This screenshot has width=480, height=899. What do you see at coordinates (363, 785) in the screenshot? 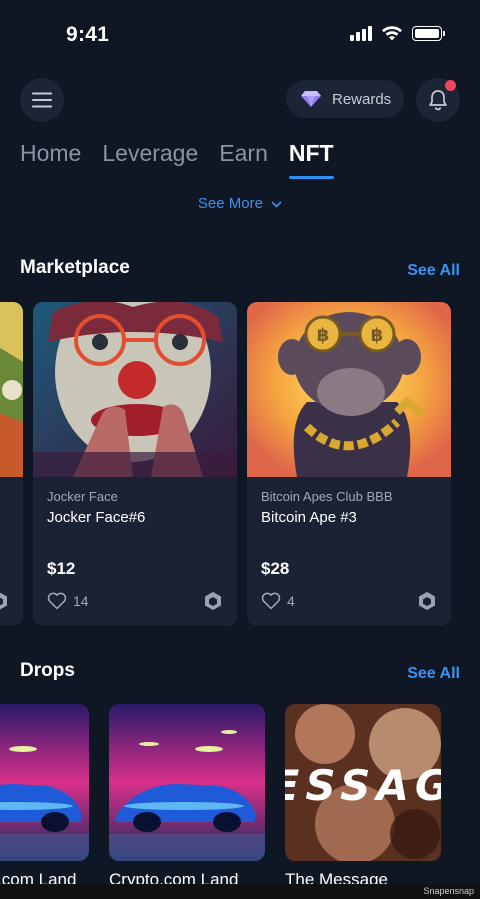
I see `drop-art-text: ESSAG` at bounding box center [363, 785].